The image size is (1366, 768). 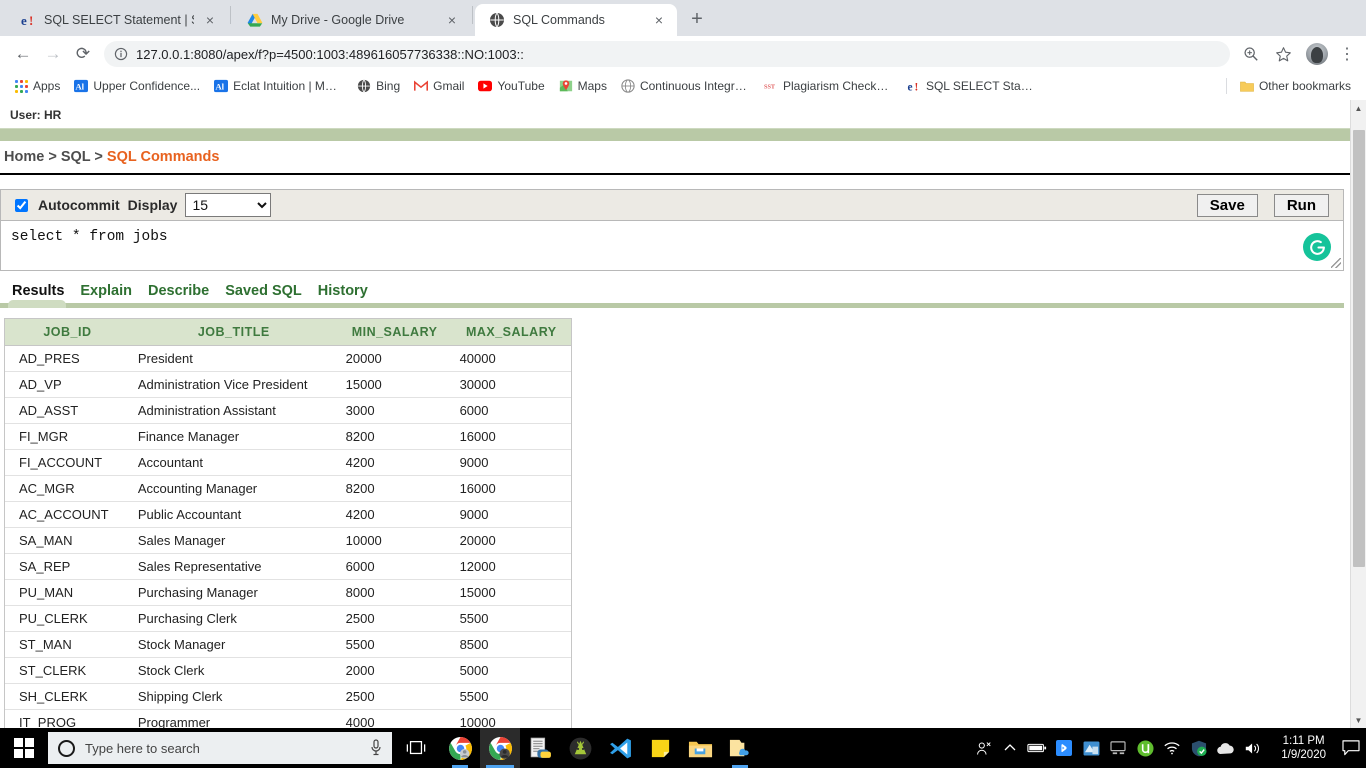 I want to click on bookmark-youtube: YouTube, so click(x=511, y=86).